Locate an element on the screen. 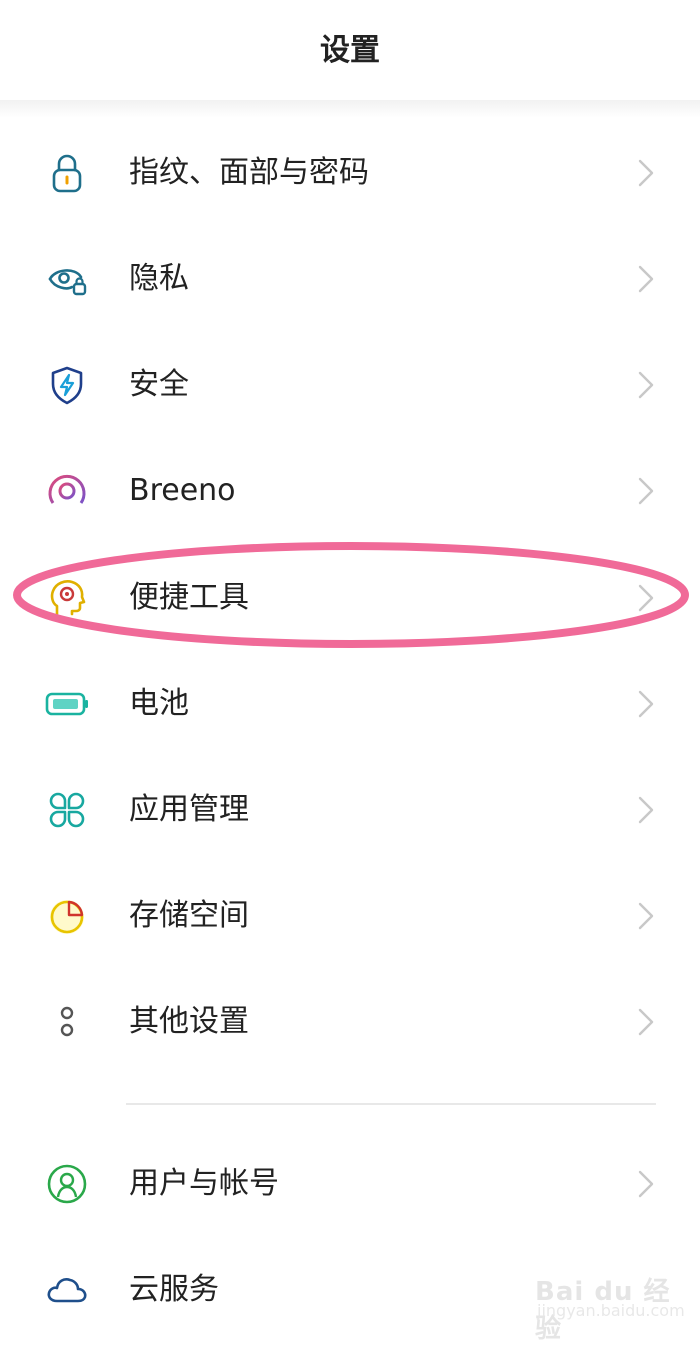  settings-item-label: 便捷工具 is located at coordinates (189, 597).